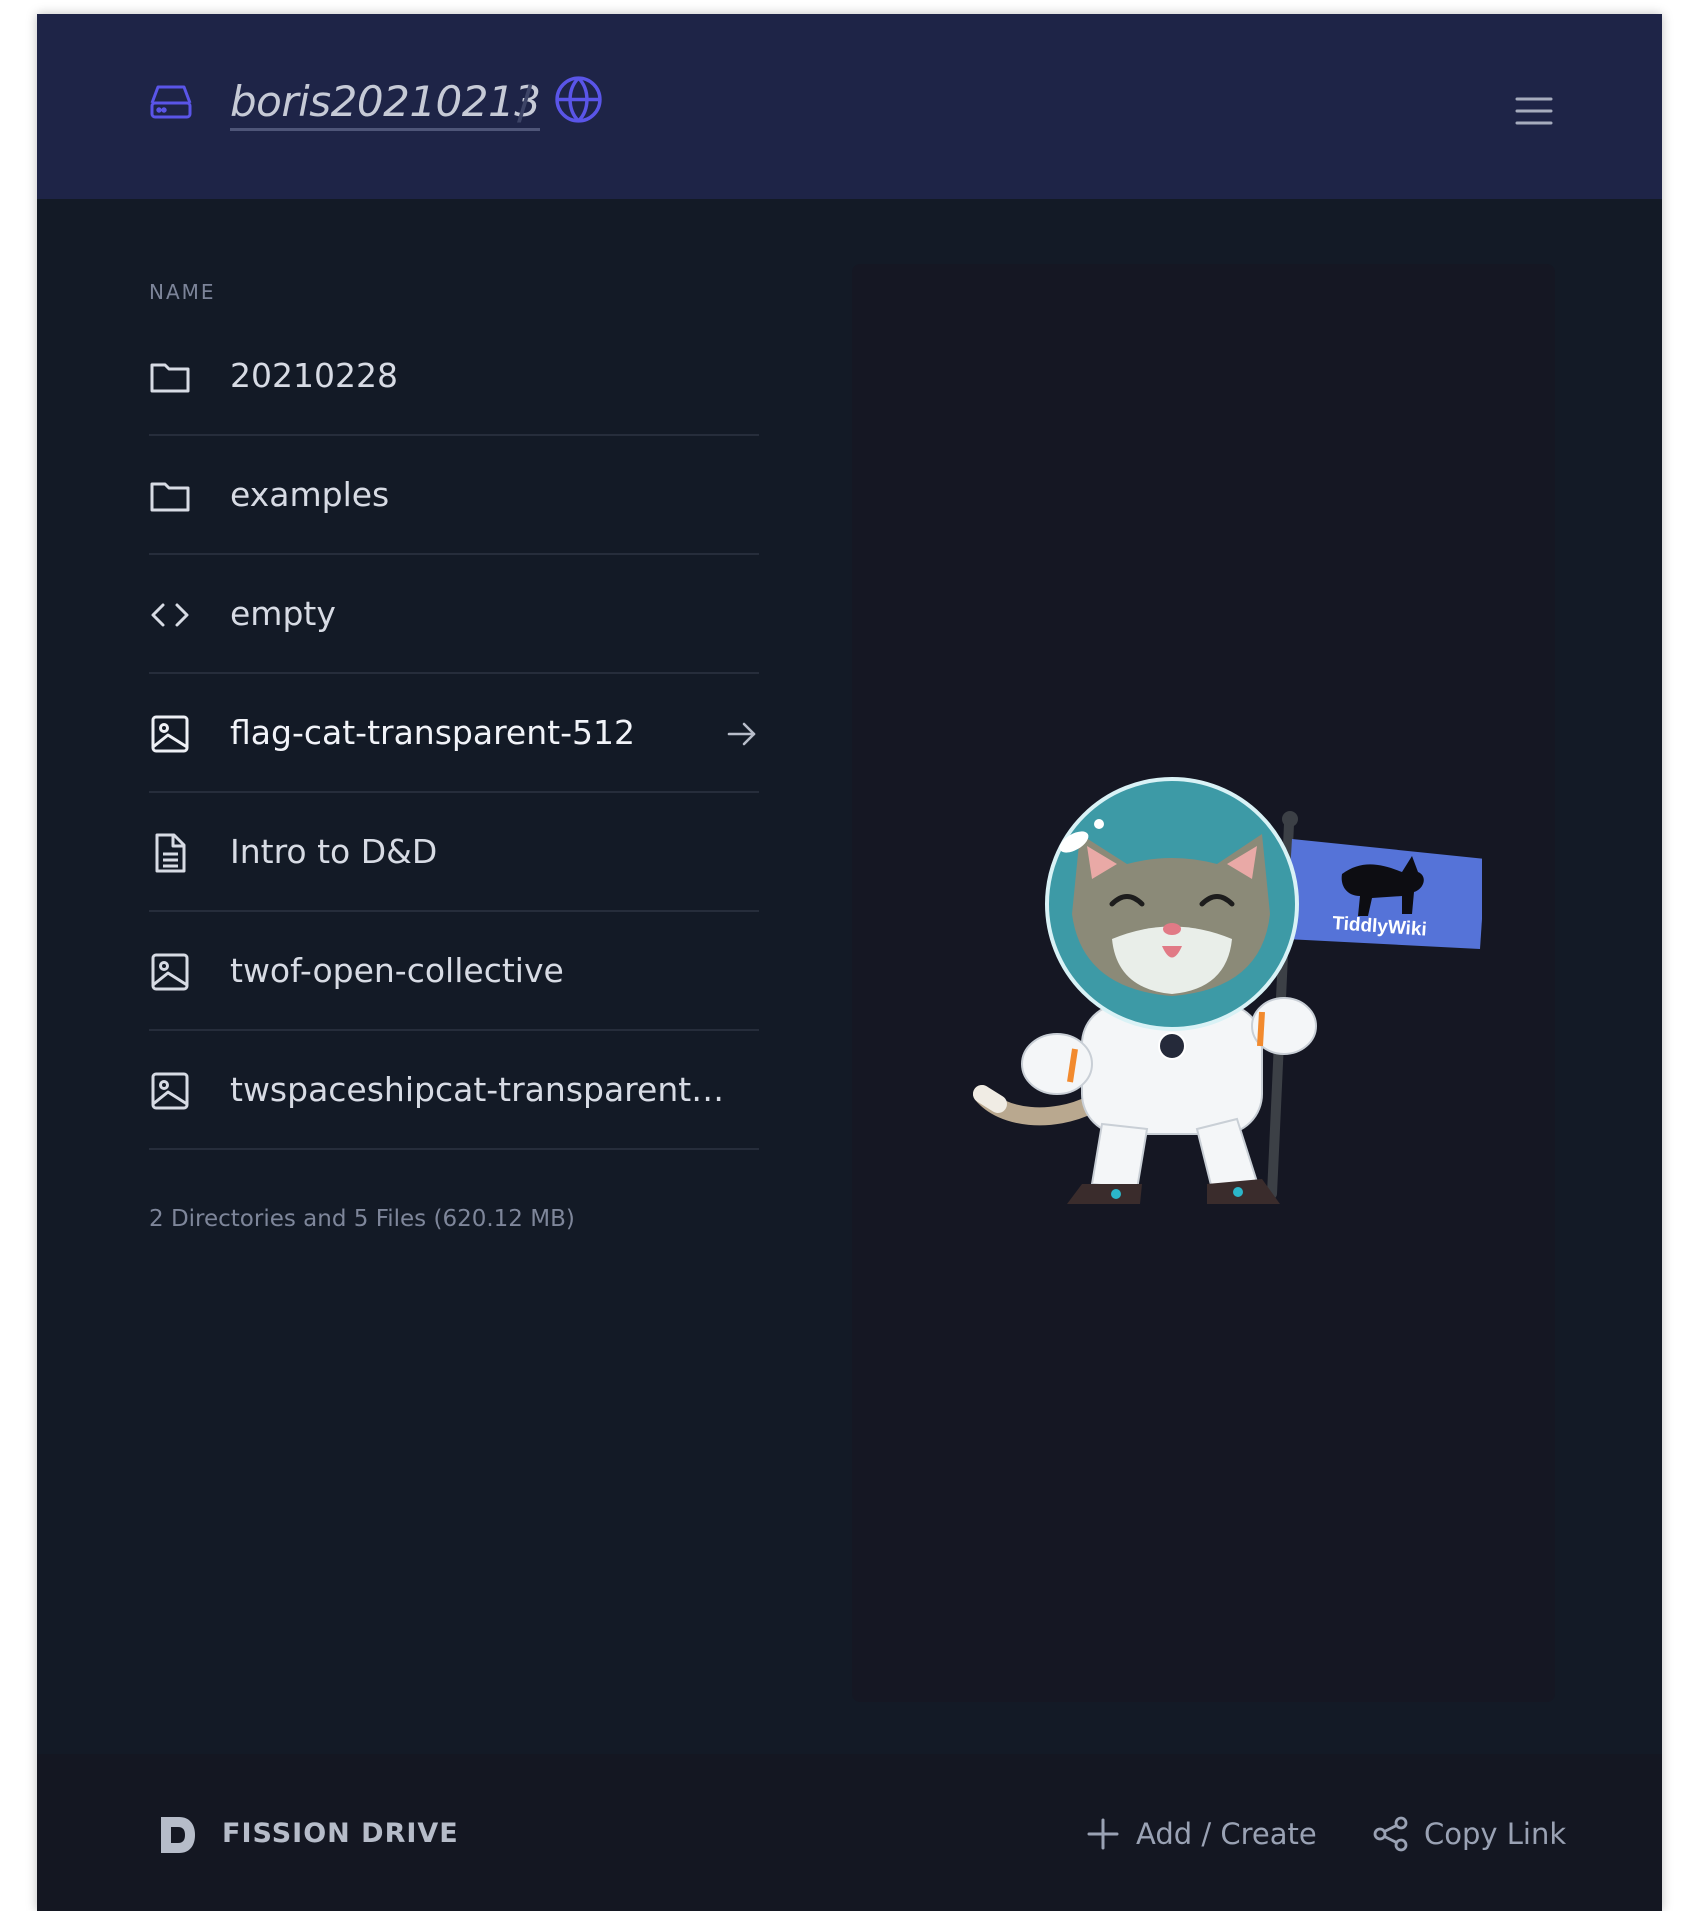 Image resolution: width=1686 pixels, height=1911 pixels. What do you see at coordinates (849, 106) in the screenshot?
I see `header: boris20210213 /` at bounding box center [849, 106].